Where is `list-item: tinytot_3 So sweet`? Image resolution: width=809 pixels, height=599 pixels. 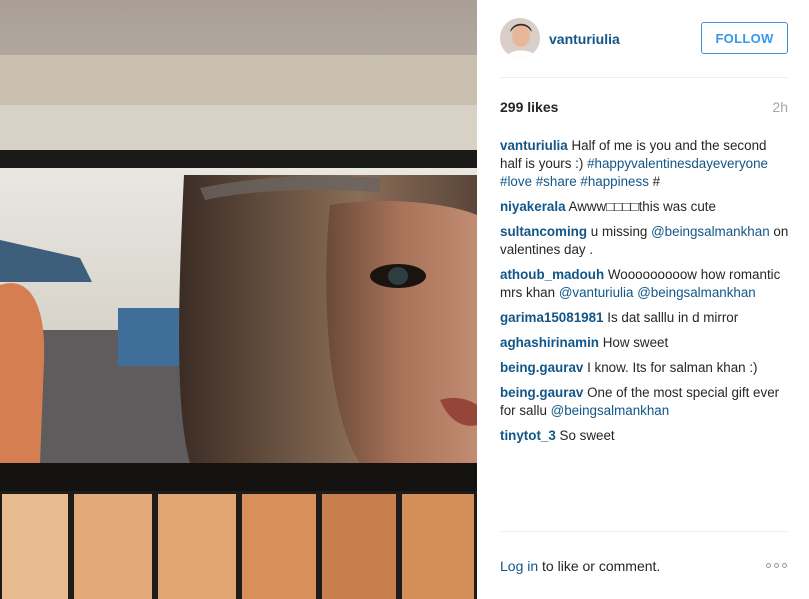 list-item: tinytot_3 So sweet is located at coordinates (645, 436).